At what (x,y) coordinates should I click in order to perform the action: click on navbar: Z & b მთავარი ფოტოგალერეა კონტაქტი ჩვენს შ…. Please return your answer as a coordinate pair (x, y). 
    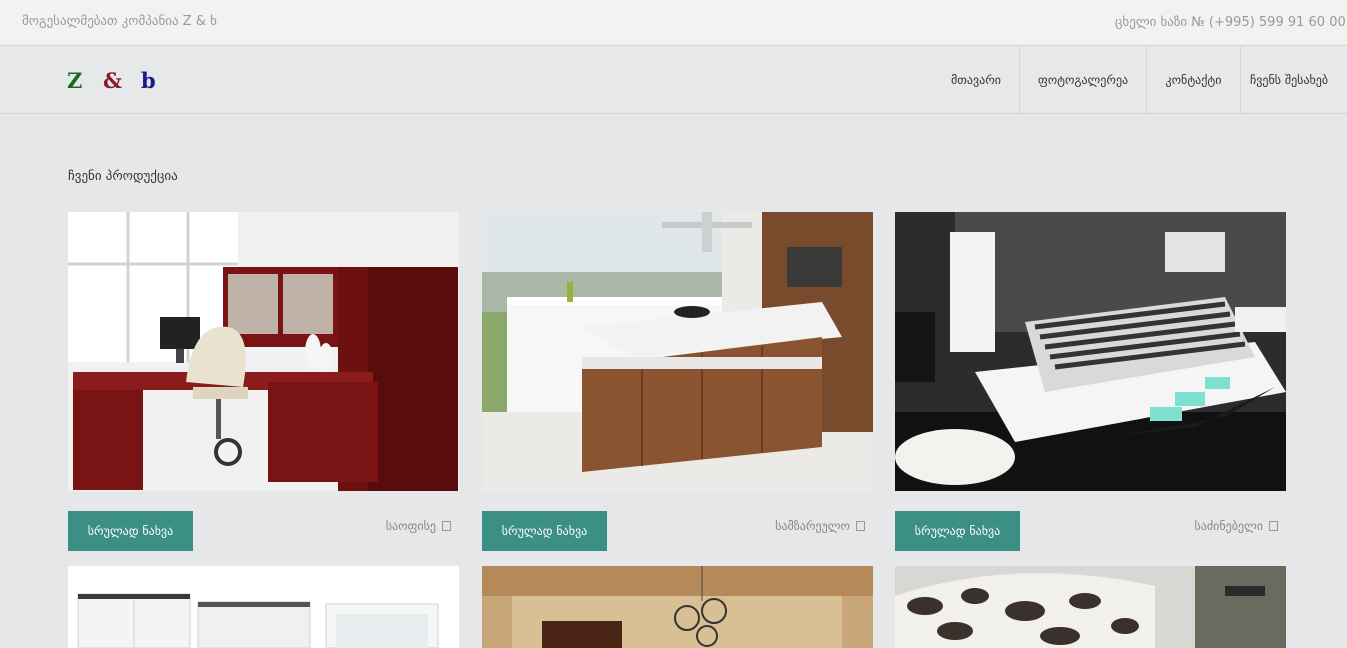
    Looking at the image, I should click on (673, 80).